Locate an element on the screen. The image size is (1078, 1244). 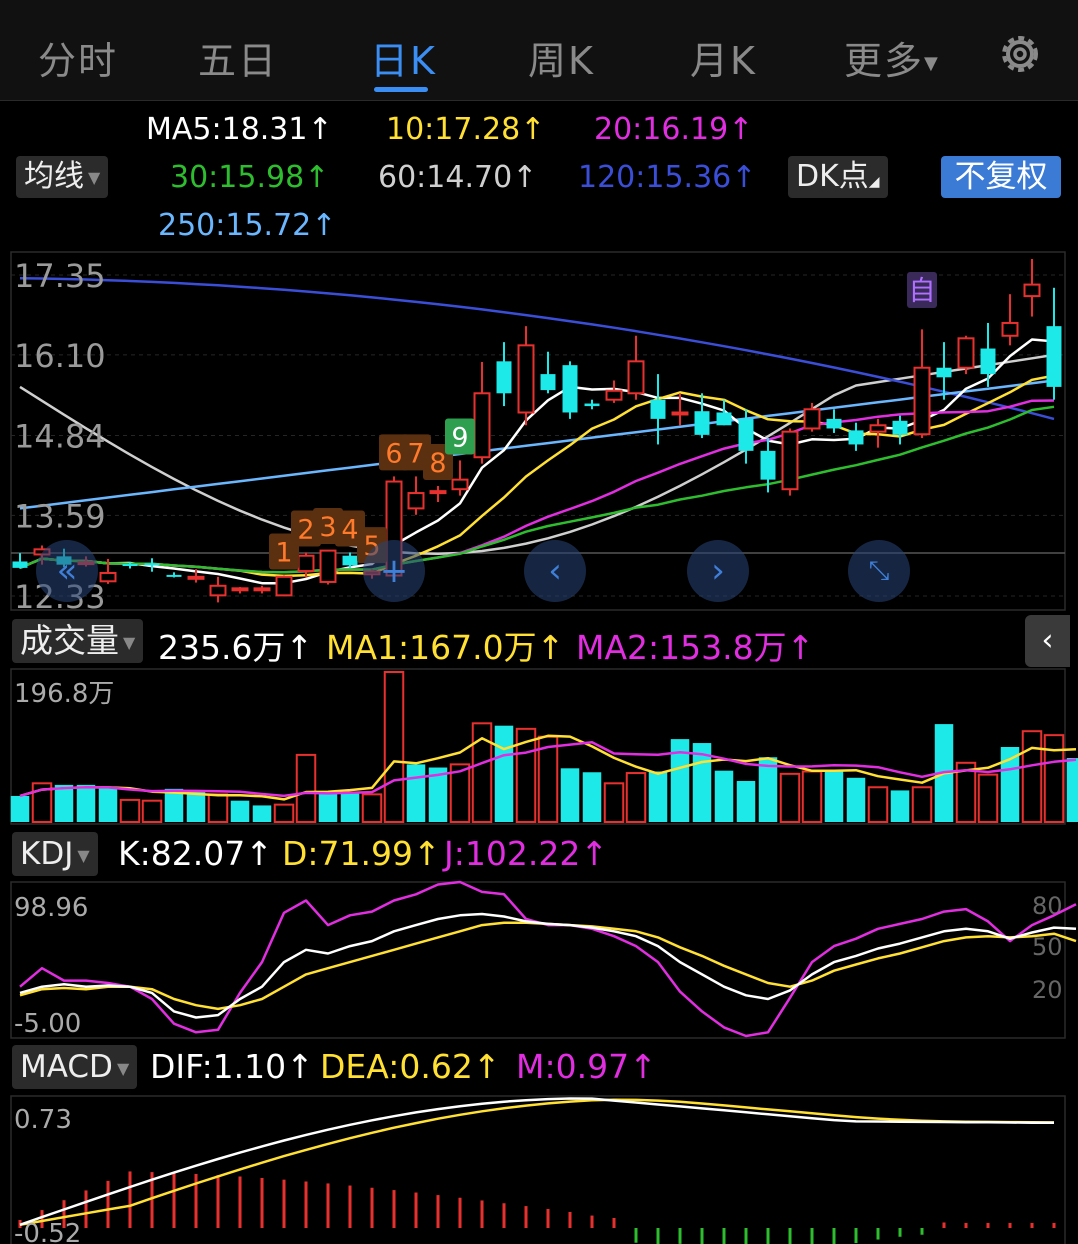
ma30-value: 30:15.98↑ is located at coordinates (249, 177).